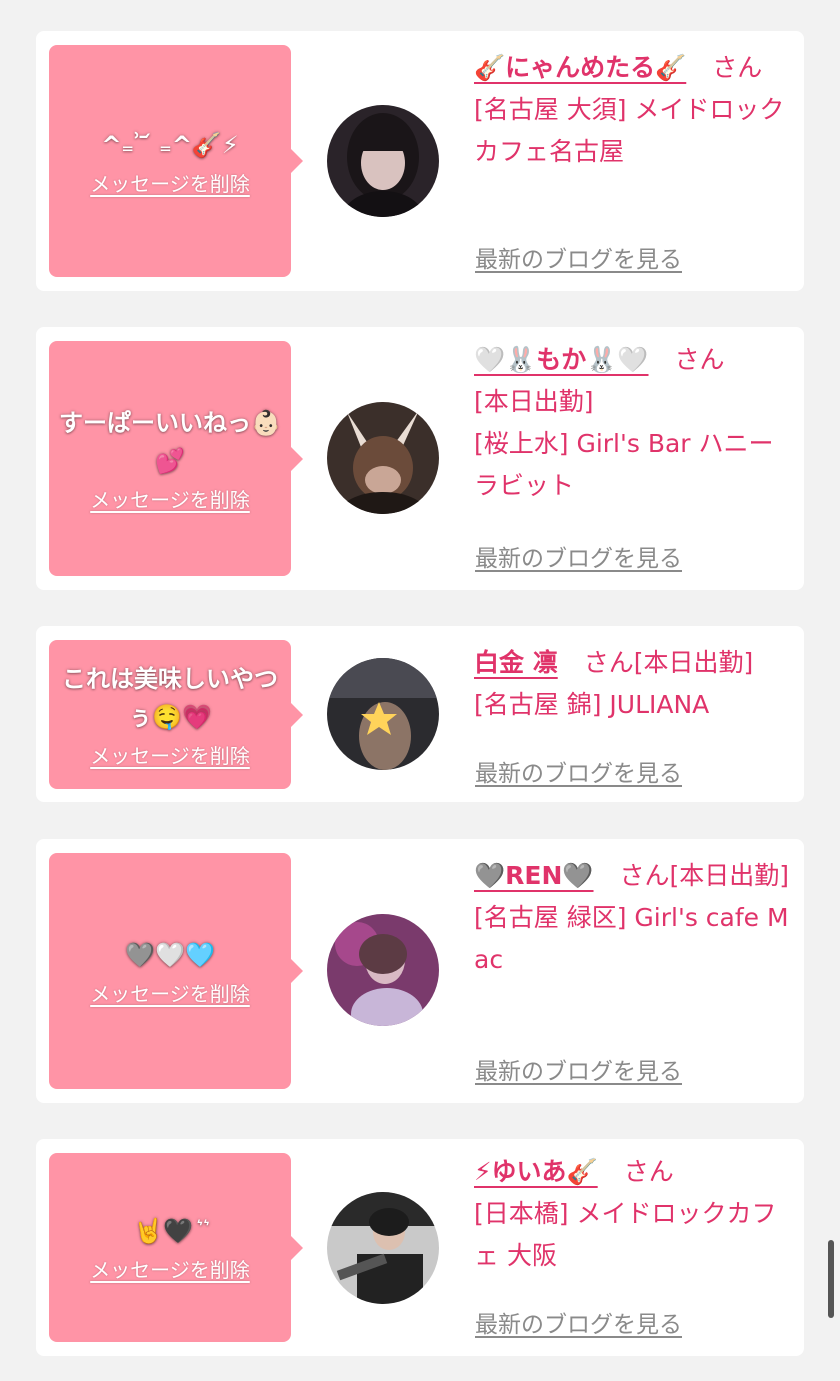 This screenshot has height=1381, width=840. I want to click on message-bubble: これは美味しいやつぅ🤤💗 メッセージを削除, so click(176, 714).